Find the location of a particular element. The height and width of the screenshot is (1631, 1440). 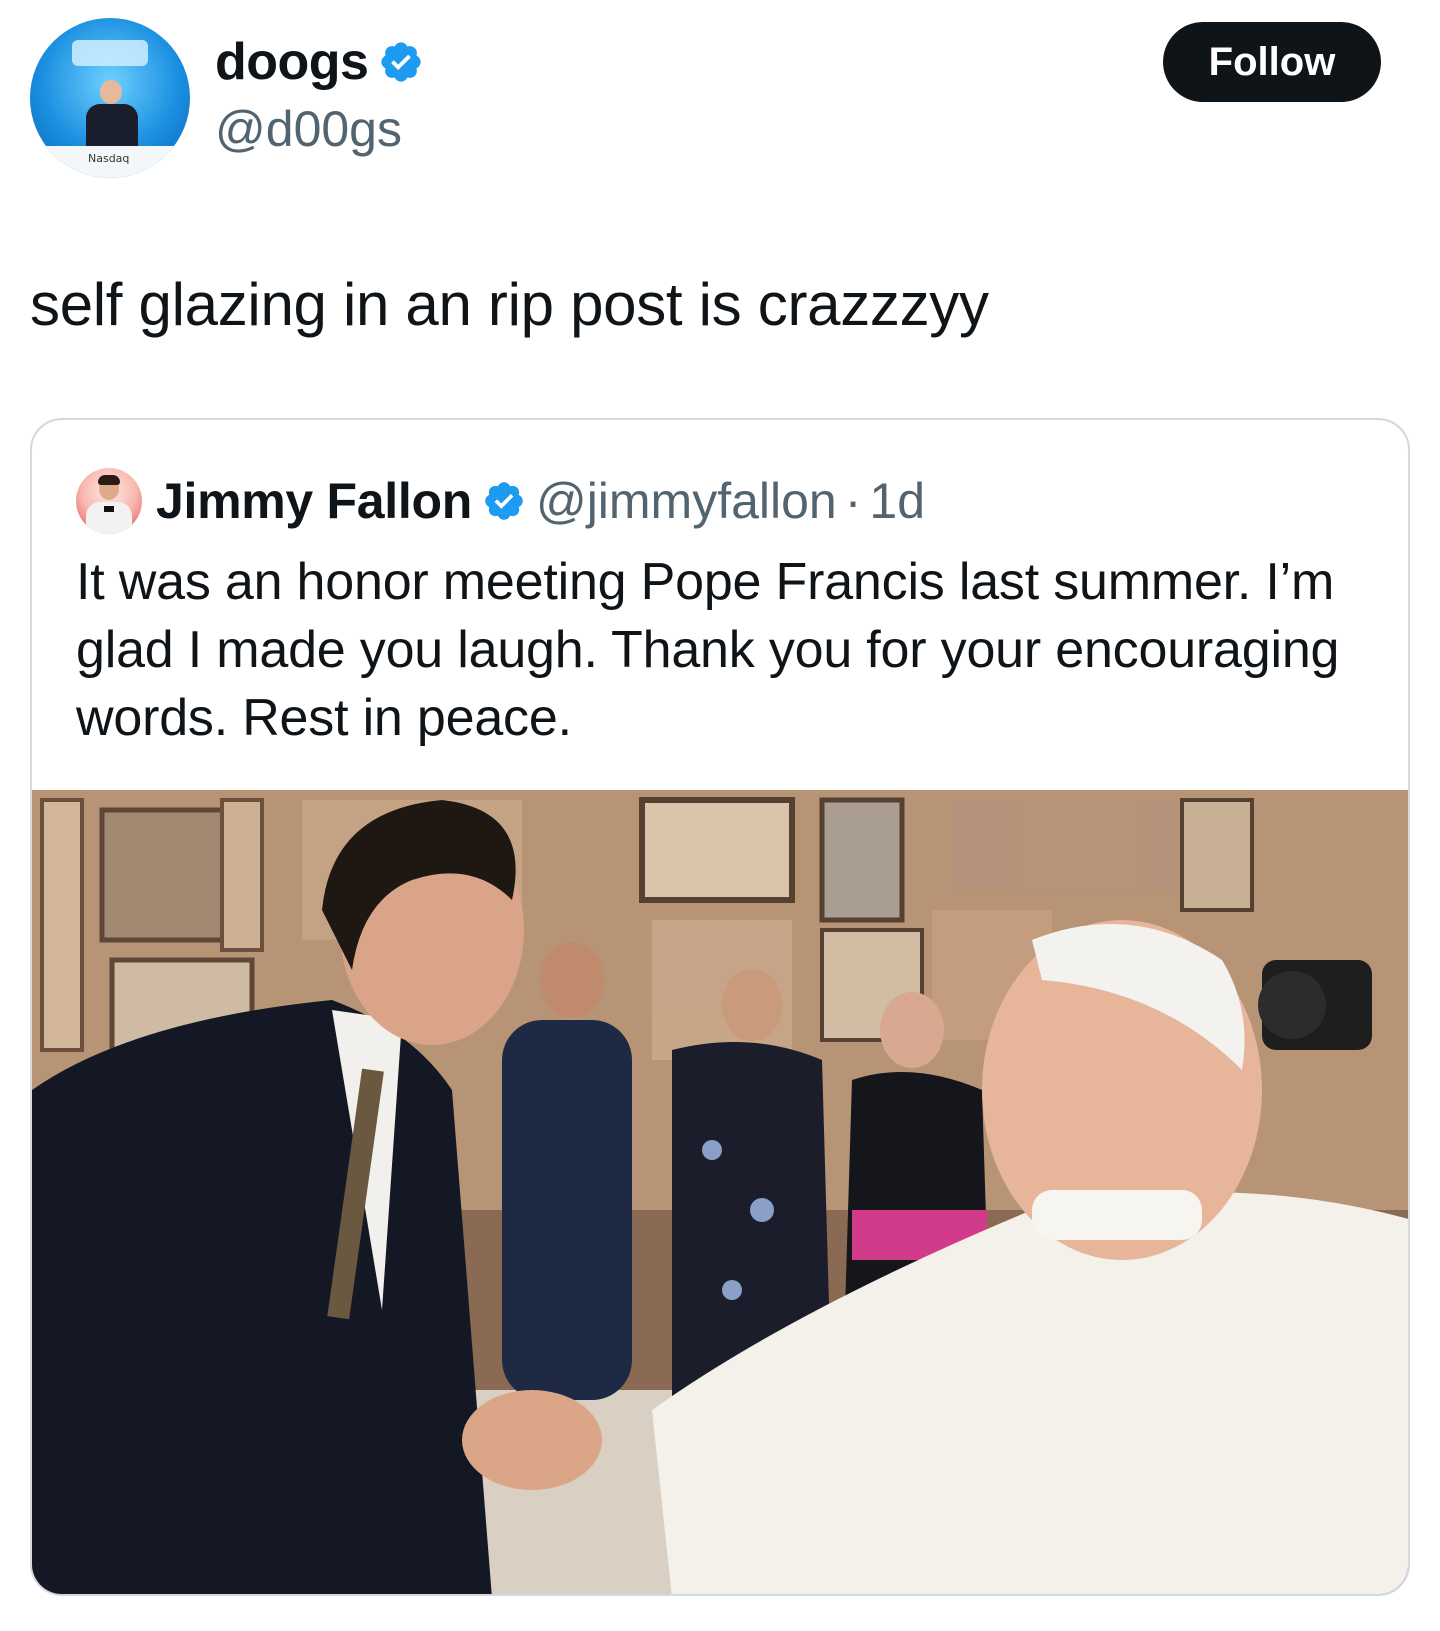

quoted-author-name: Jimmy Fallon is located at coordinates (314, 501).